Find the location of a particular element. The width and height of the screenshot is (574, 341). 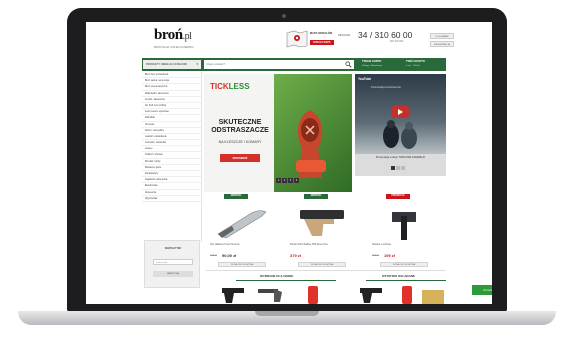

product-name: Pistolet ASG Walther P99 Desert Tan is located at coordinates (322, 245).